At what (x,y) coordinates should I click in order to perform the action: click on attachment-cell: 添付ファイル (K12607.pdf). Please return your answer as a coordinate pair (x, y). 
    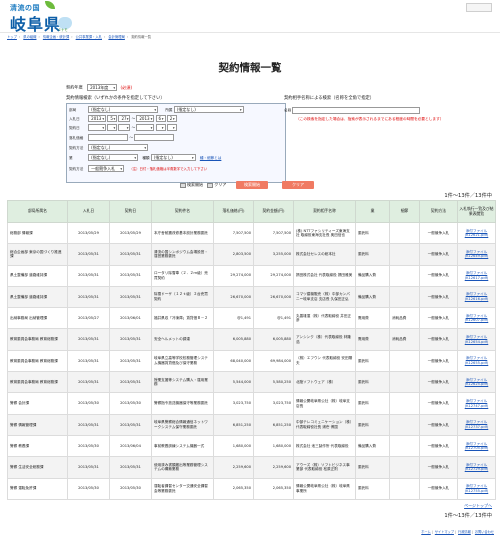
    Looking at the image, I should click on (476, 318).